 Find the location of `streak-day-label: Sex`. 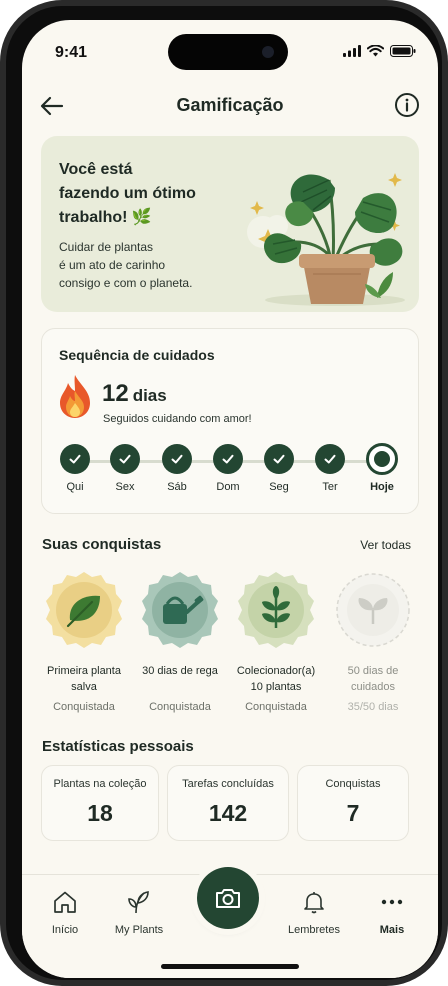

streak-day-label: Sex is located at coordinates (125, 487).